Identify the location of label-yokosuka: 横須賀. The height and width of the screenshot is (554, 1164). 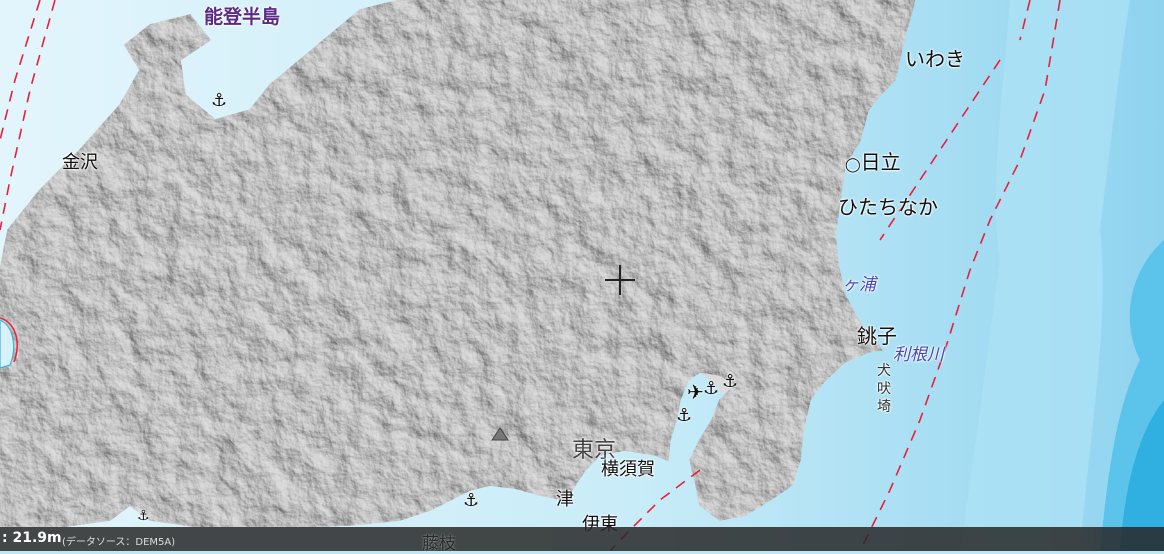
(628, 468).